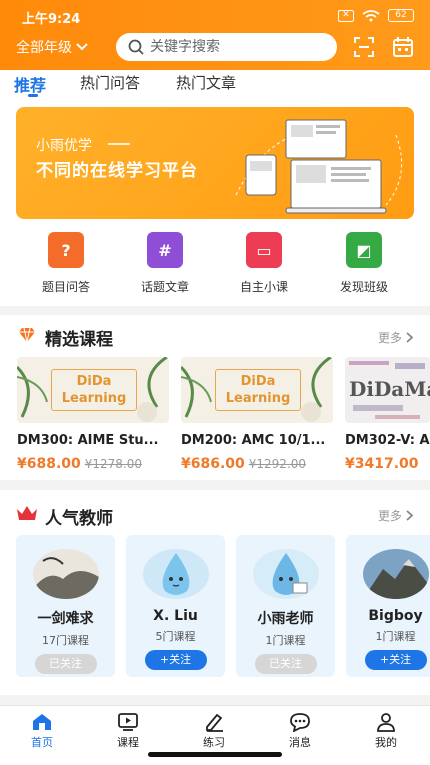 This screenshot has height=765, width=430. I want to click on course-current-price: ¥688.00, so click(49, 464).